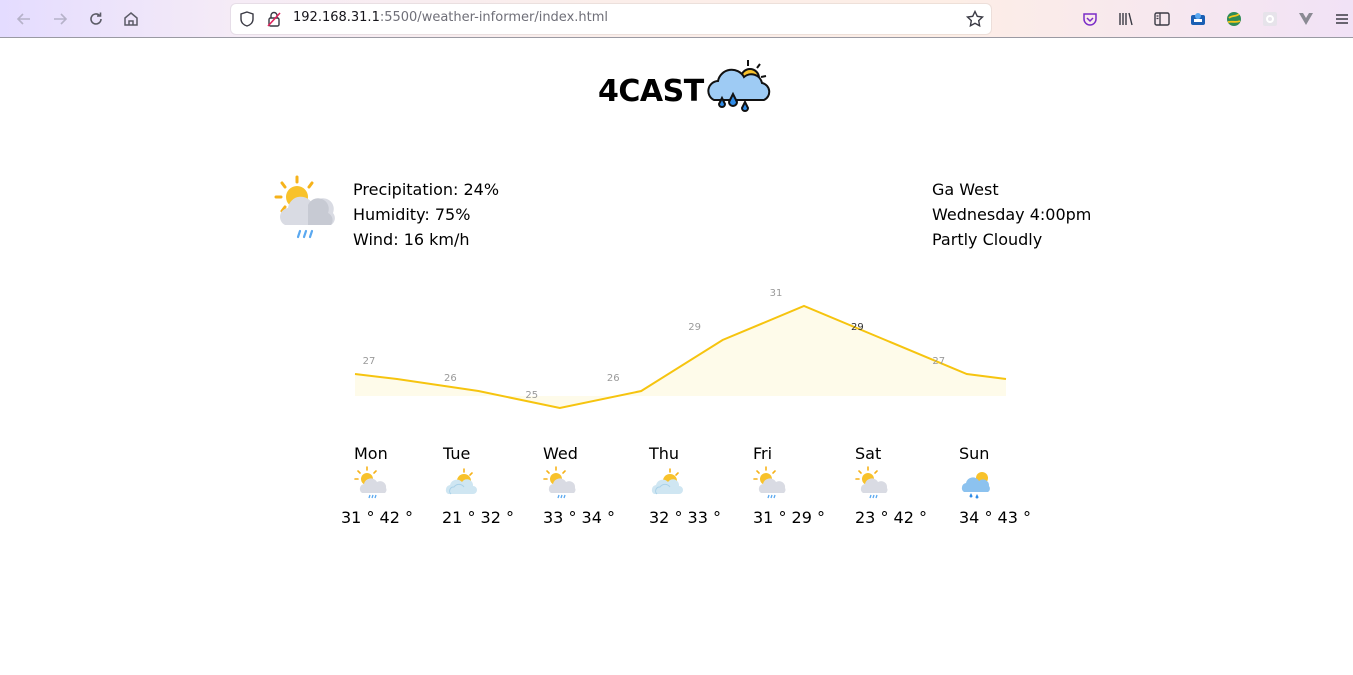  Describe the element at coordinates (975, 19) in the screenshot. I see `bookmark-star-icon` at that location.